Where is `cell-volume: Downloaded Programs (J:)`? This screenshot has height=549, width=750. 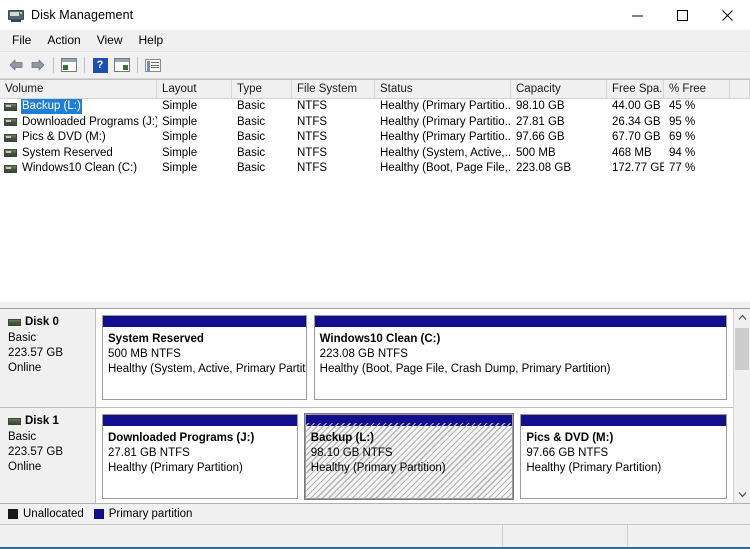
cell-volume: Downloaded Programs (J:) is located at coordinates (78, 122).